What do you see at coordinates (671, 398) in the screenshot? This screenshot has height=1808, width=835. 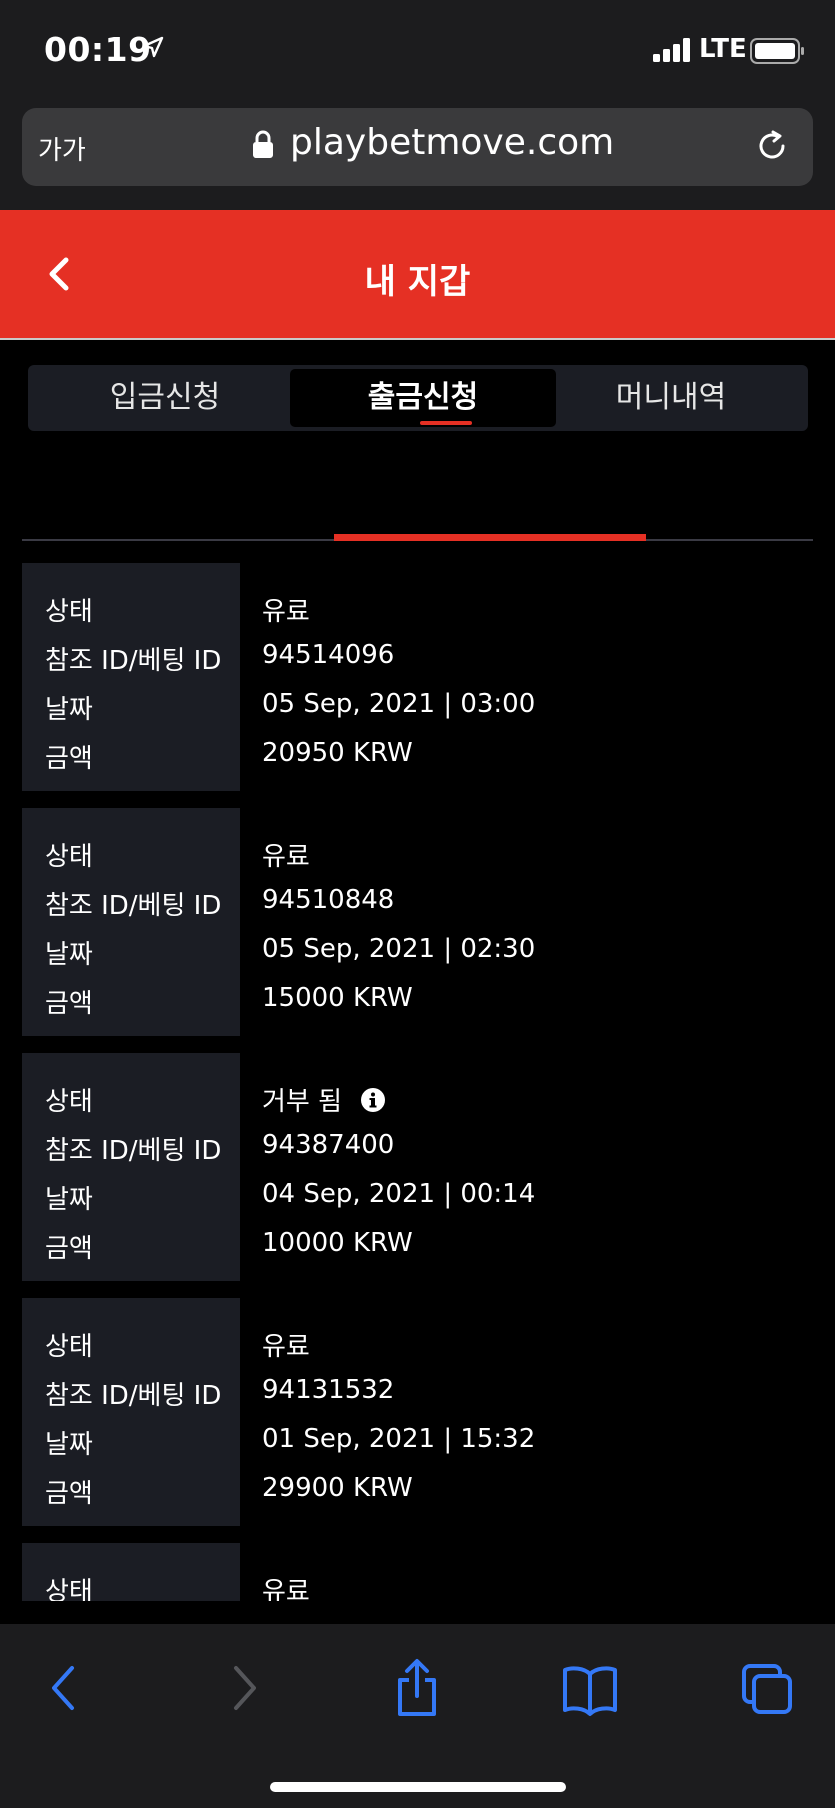 I see `tab-money-history: 머니내역` at bounding box center [671, 398].